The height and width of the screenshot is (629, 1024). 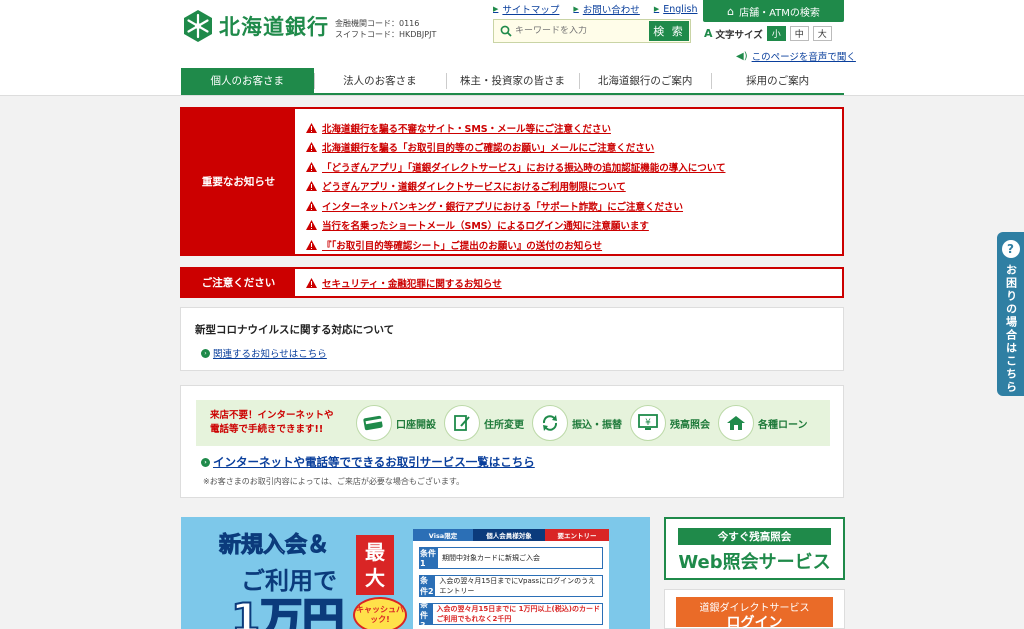 What do you see at coordinates (776, 33) in the screenshot?
I see `font-size-small-button: 小` at bounding box center [776, 33].